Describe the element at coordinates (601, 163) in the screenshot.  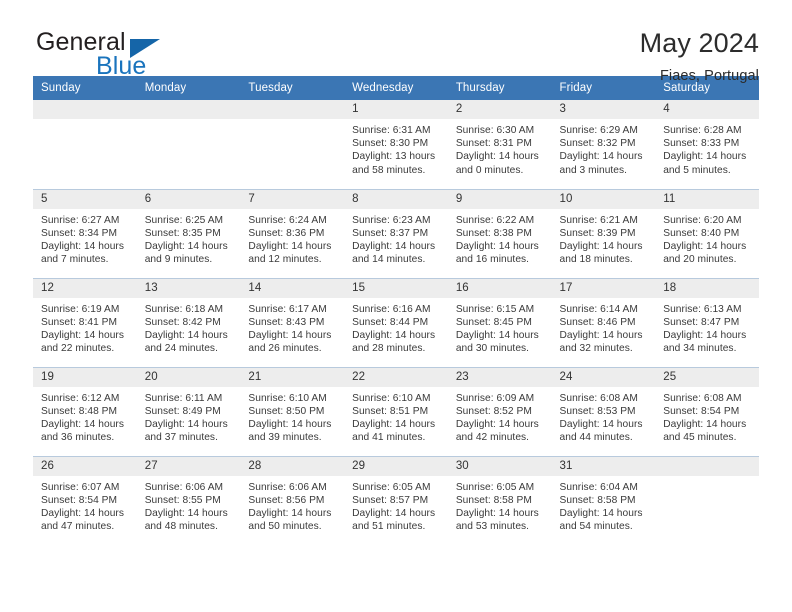
I see `daylight-text: Daylight: 14 hours and 3 minutes.` at that location.